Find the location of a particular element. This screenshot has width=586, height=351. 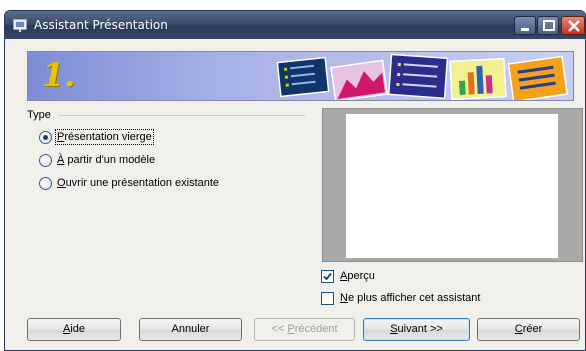

minimize-icon is located at coordinates (525, 29).